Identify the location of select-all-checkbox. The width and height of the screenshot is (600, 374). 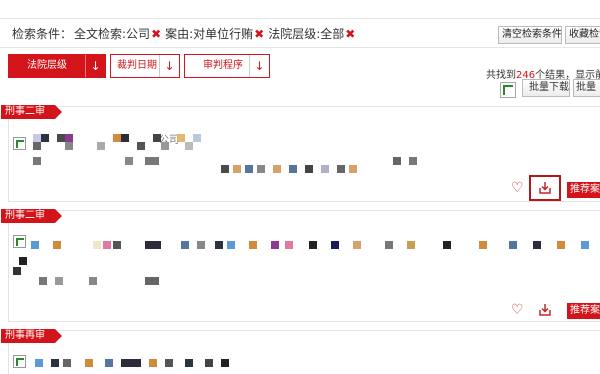
(508, 90).